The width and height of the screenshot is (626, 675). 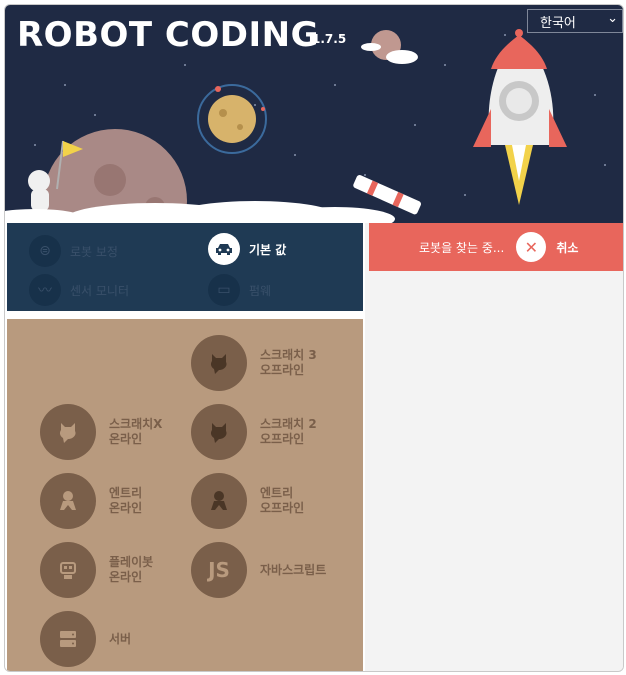 What do you see at coordinates (101, 432) in the screenshot?
I see `app-scratchx-online: 스크래치X 온라인` at bounding box center [101, 432].